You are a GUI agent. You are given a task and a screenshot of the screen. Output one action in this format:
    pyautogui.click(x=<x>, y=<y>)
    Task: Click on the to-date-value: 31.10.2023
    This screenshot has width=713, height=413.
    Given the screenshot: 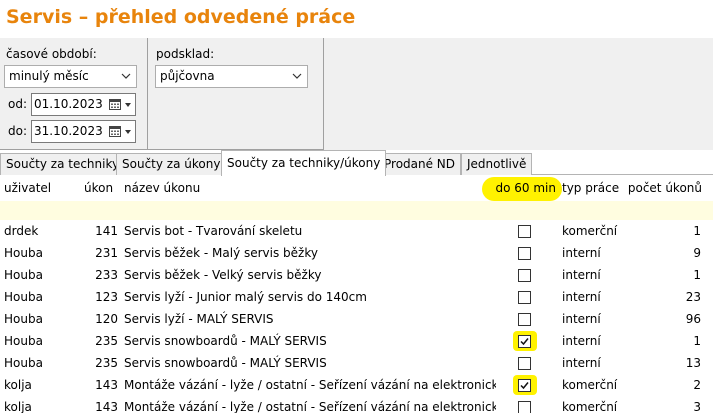 What is the action you would take?
    pyautogui.click(x=68, y=131)
    